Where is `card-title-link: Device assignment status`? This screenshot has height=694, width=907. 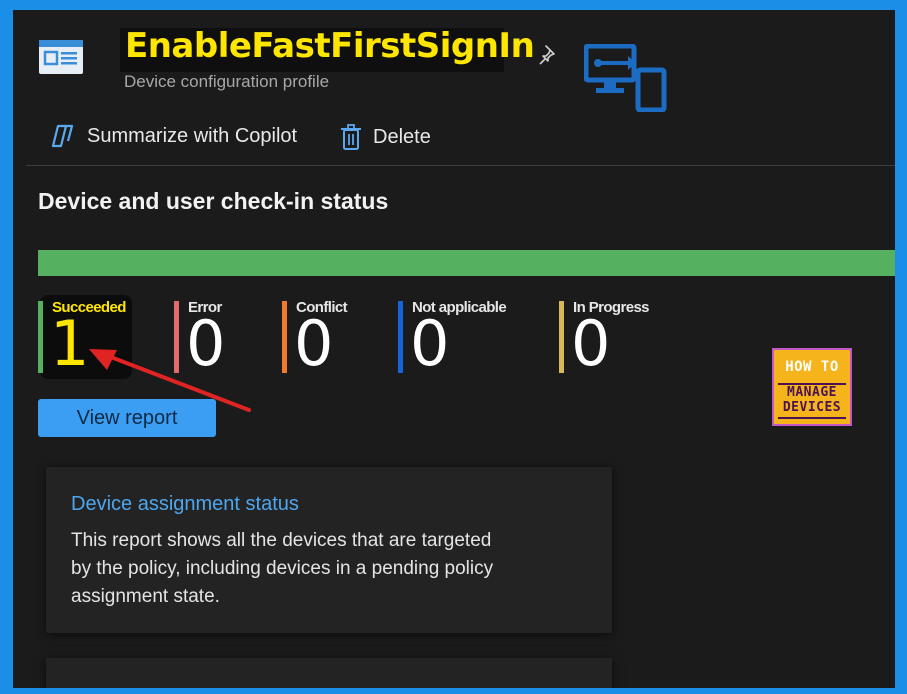
card-title-link: Device assignment status is located at coordinates (185, 504).